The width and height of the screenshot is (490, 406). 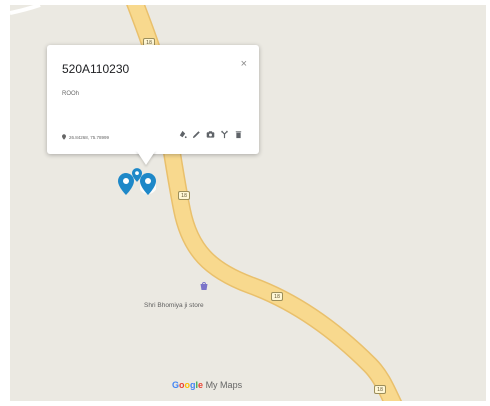 I want to click on place-label: Shri Bhomiya ji store, so click(x=174, y=305).